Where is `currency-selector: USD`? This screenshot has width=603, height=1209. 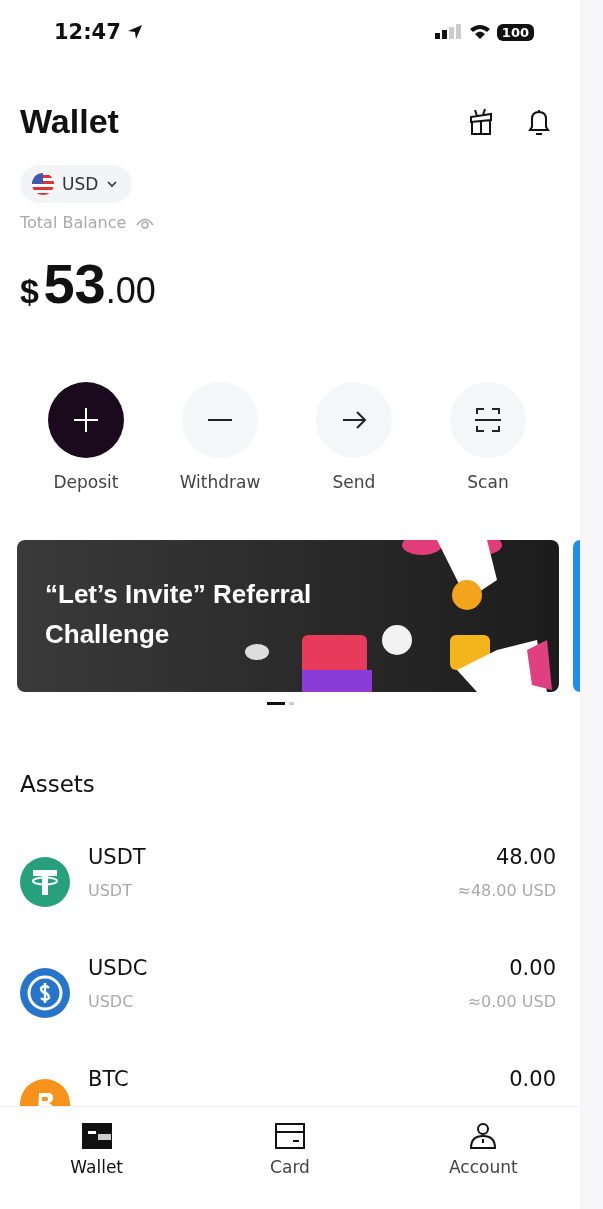 currency-selector: USD is located at coordinates (76, 184).